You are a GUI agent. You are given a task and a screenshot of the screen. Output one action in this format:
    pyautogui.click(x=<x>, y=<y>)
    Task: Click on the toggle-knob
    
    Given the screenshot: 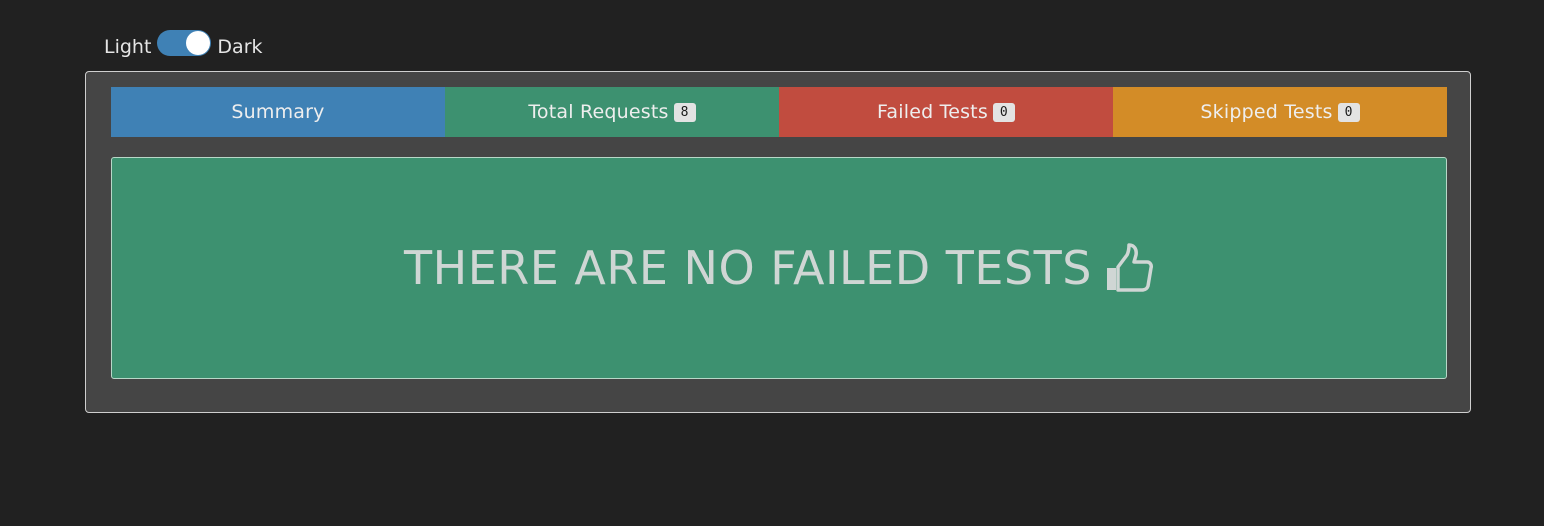 What is the action you would take?
    pyautogui.click(x=198, y=43)
    